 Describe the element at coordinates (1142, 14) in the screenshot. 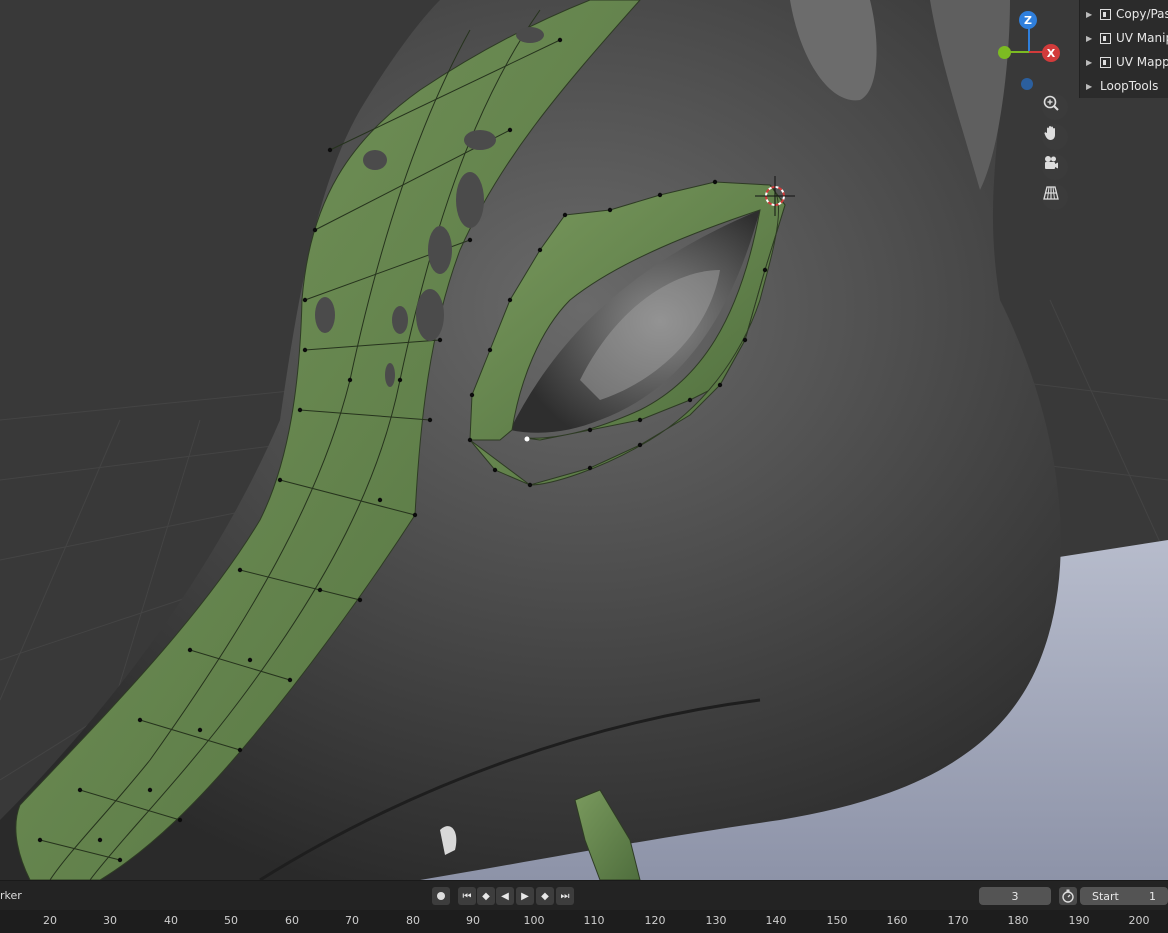

I see `addon-label: Copy/Paste` at that location.